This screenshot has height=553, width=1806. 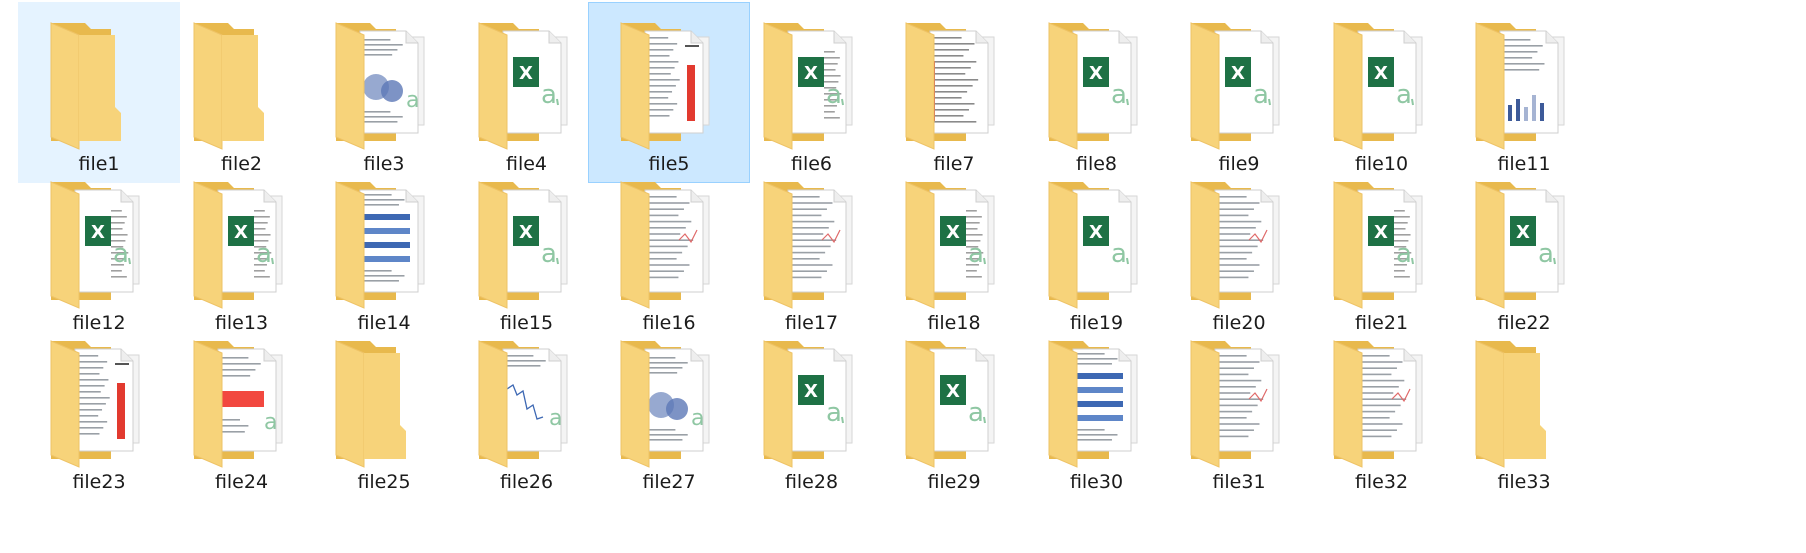 I want to click on folder-item-file28: X a file28, so click(x=812, y=410).